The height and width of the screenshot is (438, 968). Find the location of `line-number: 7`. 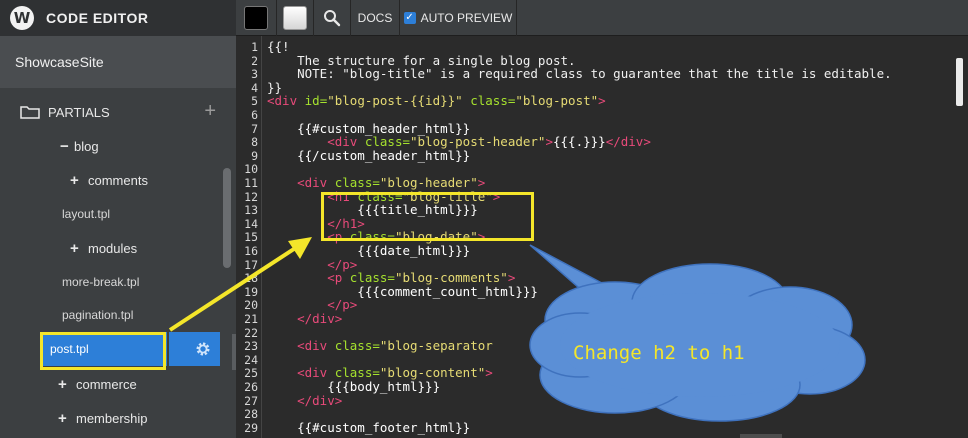

line-number: 7 is located at coordinates (254, 128).